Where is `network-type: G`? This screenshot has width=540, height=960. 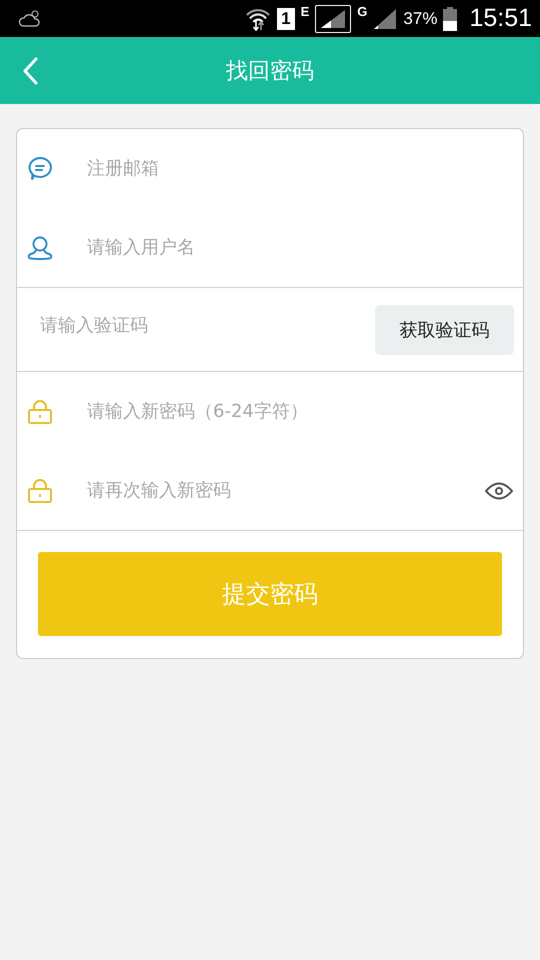
network-type: G is located at coordinates (362, 11).